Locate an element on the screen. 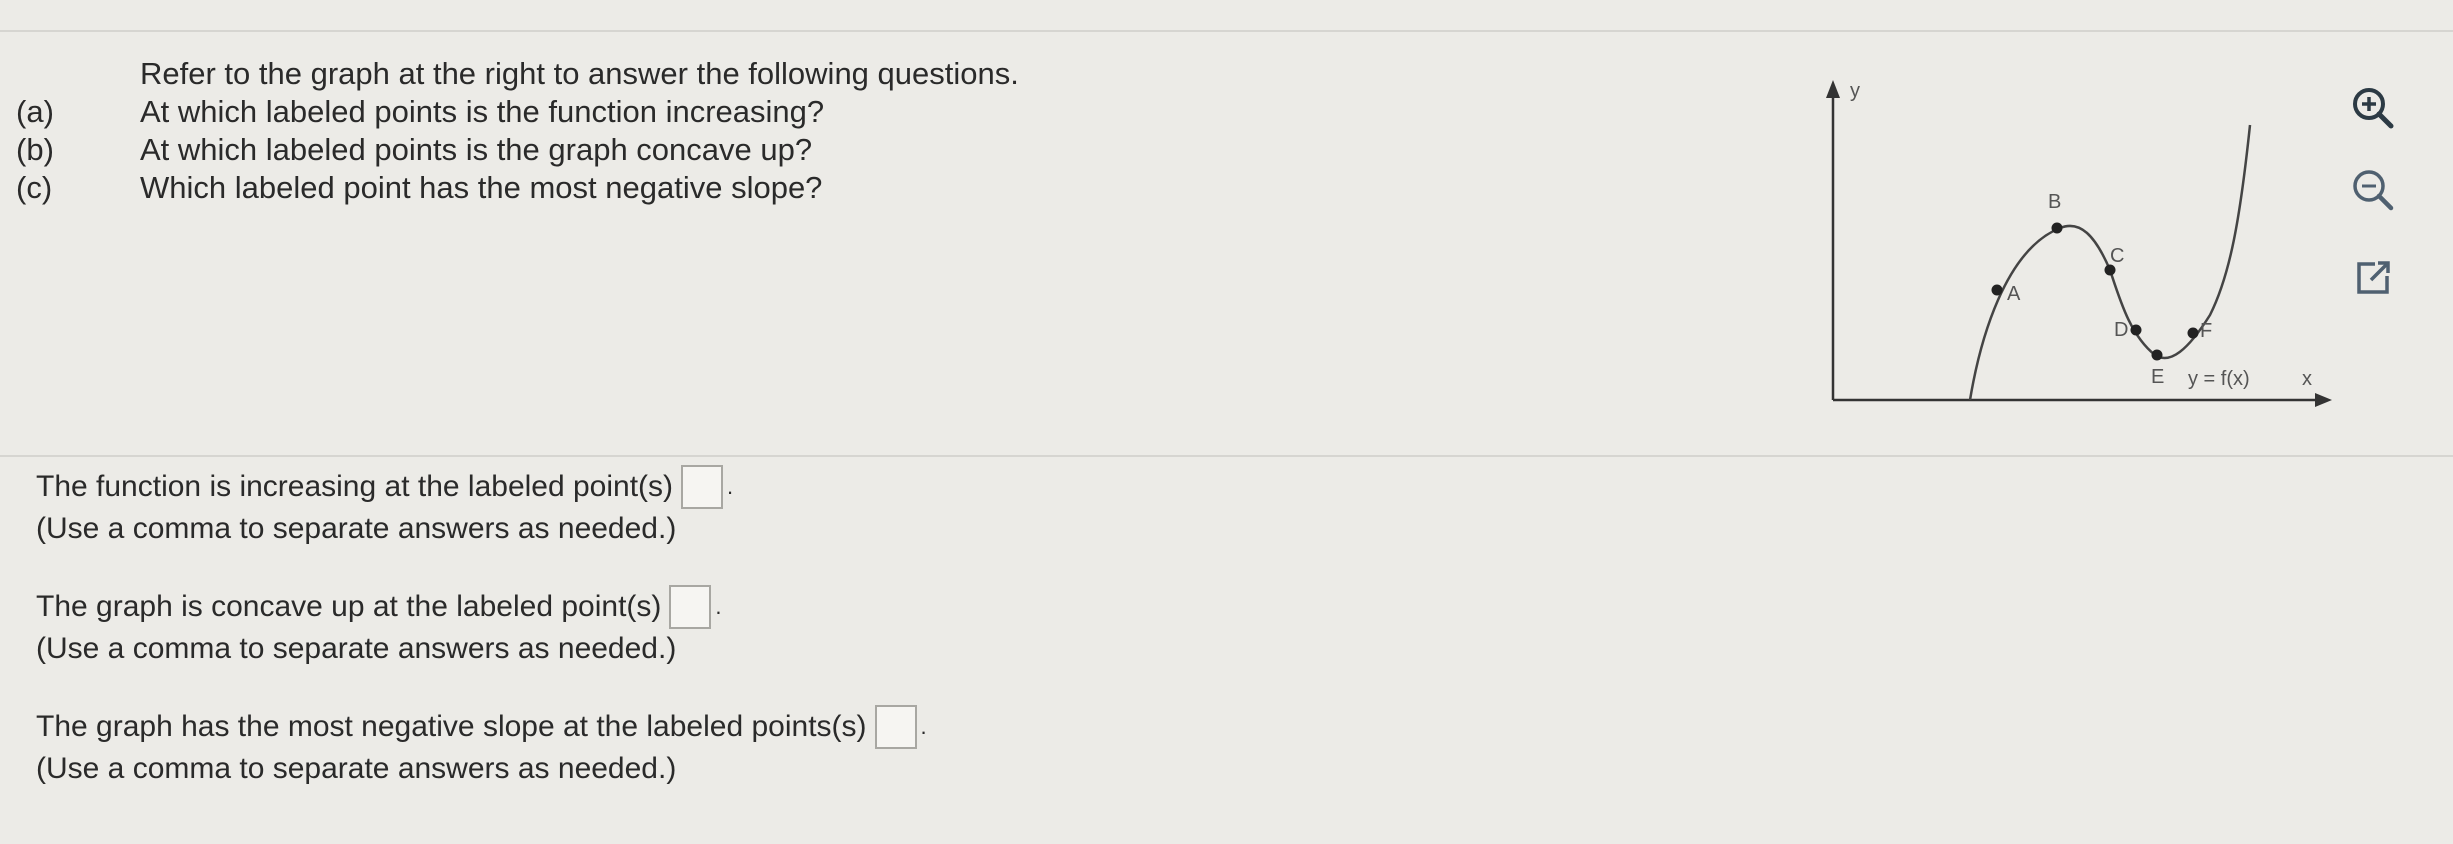 This screenshot has width=2453, height=844. function-graph: y x y = f(x) A B C D E F is located at coordinates (2079, 243).